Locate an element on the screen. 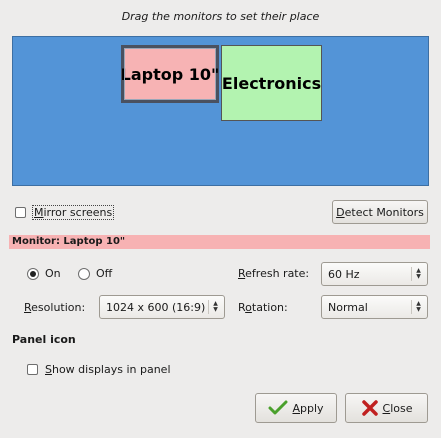 Image resolution: width=441 pixels, height=438 pixels. checkmark-icon is located at coordinates (278, 408).